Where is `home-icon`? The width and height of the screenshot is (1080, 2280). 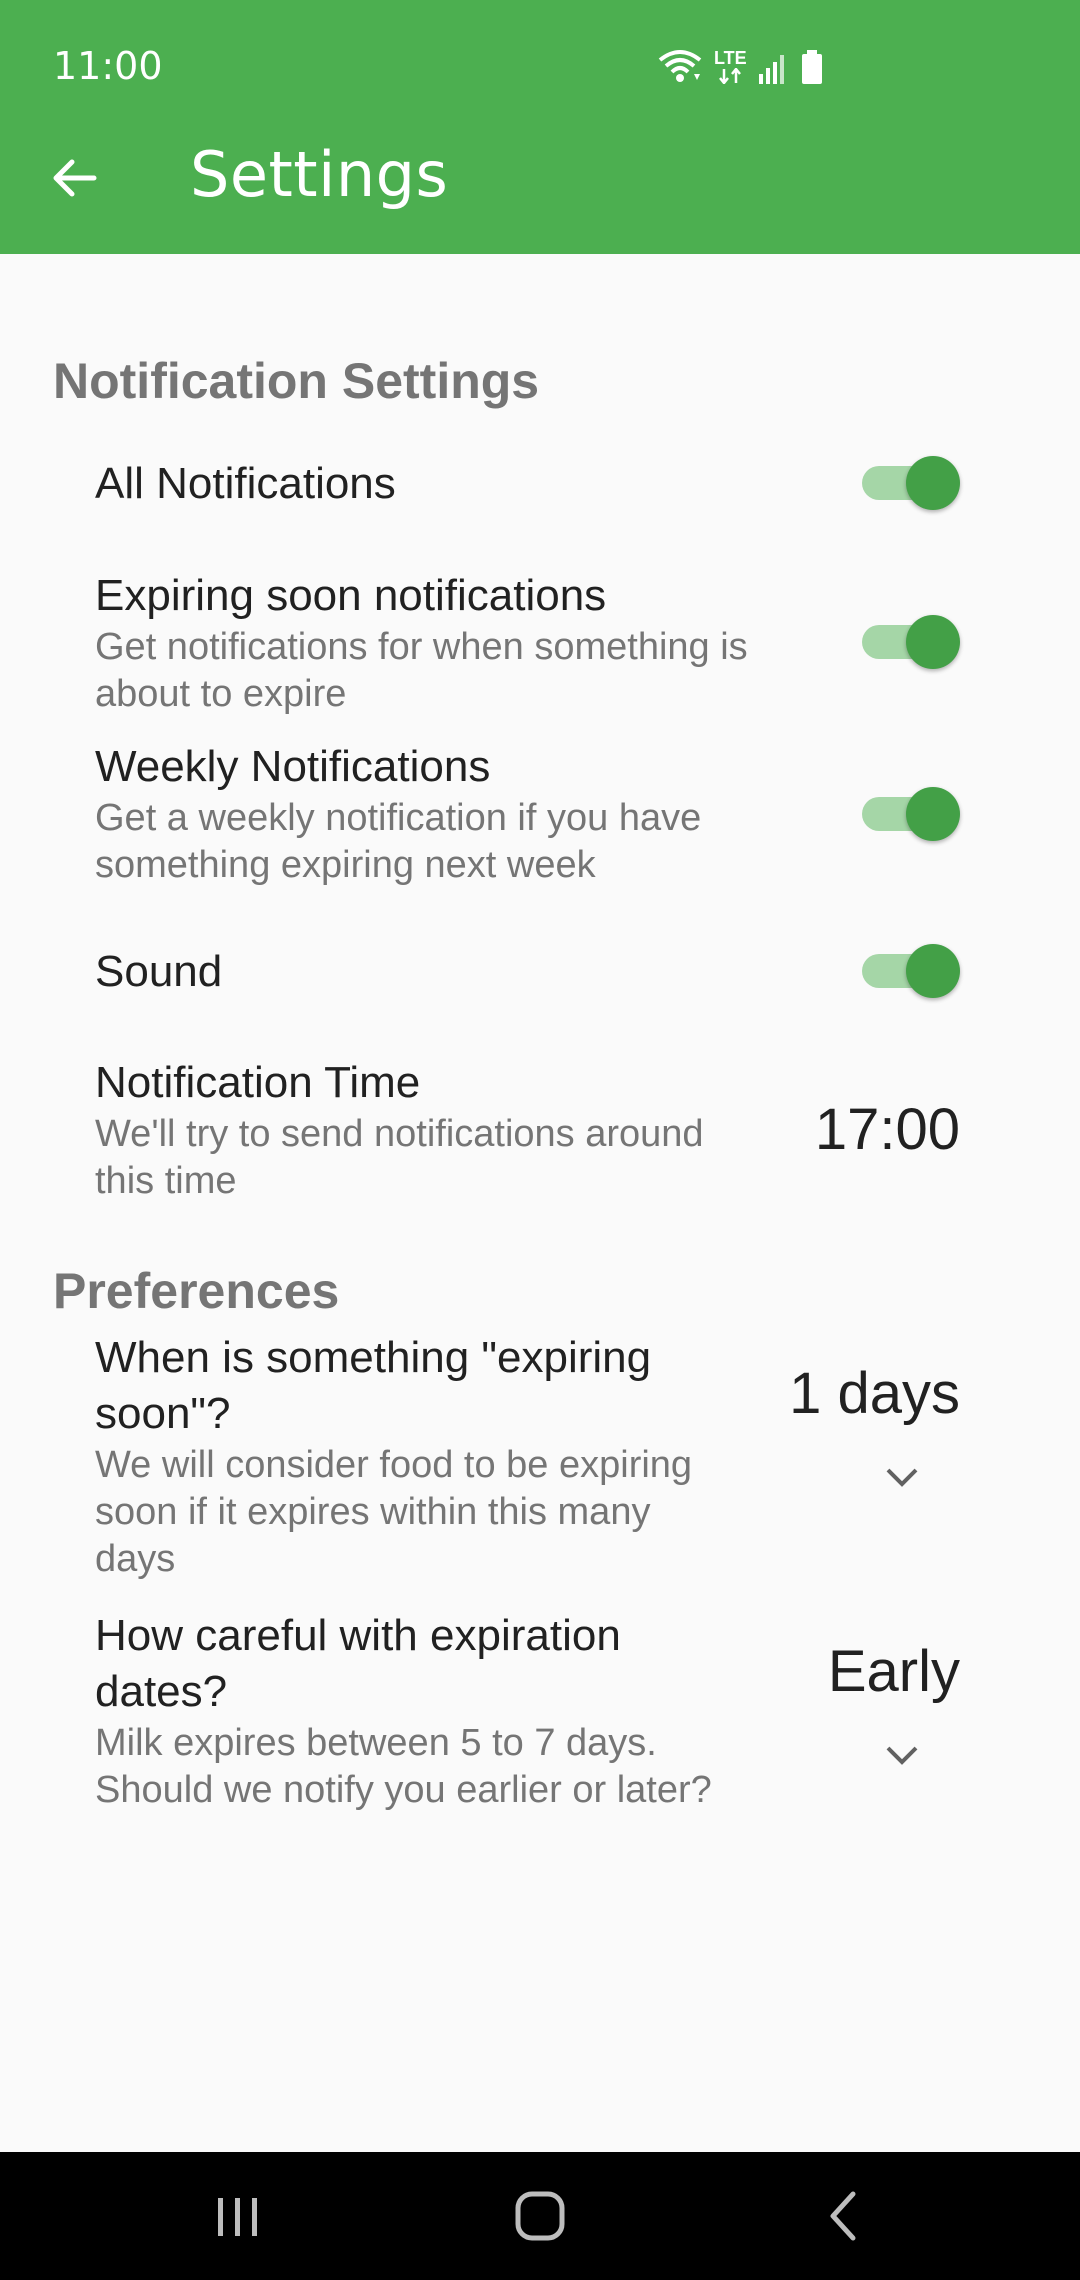
home-icon is located at coordinates (540, 2216).